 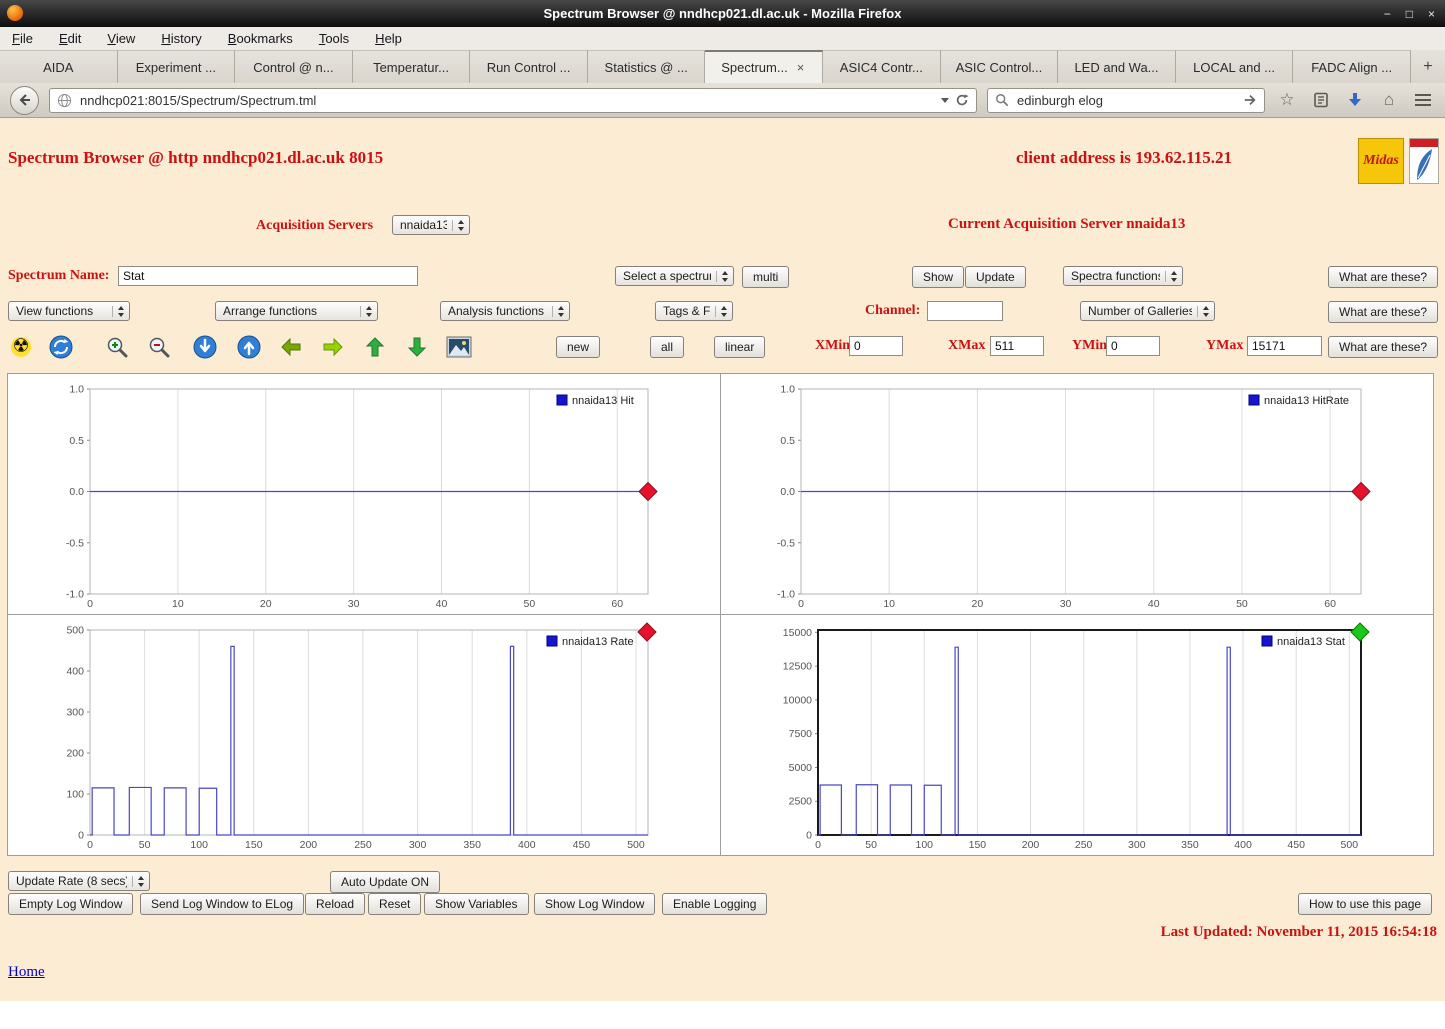 What do you see at coordinates (1287, 100) in the screenshot?
I see `star-icon: ☆` at bounding box center [1287, 100].